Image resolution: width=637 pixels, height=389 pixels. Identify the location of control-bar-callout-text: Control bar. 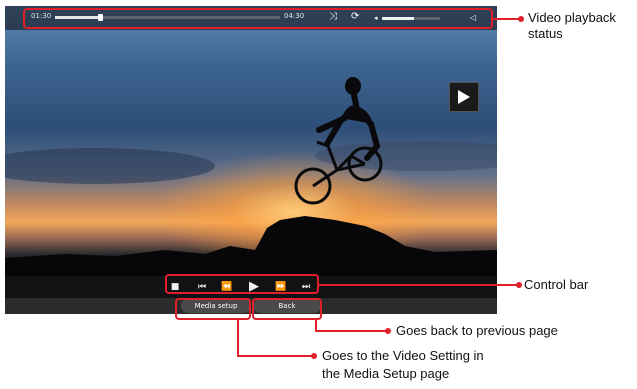
(556, 284).